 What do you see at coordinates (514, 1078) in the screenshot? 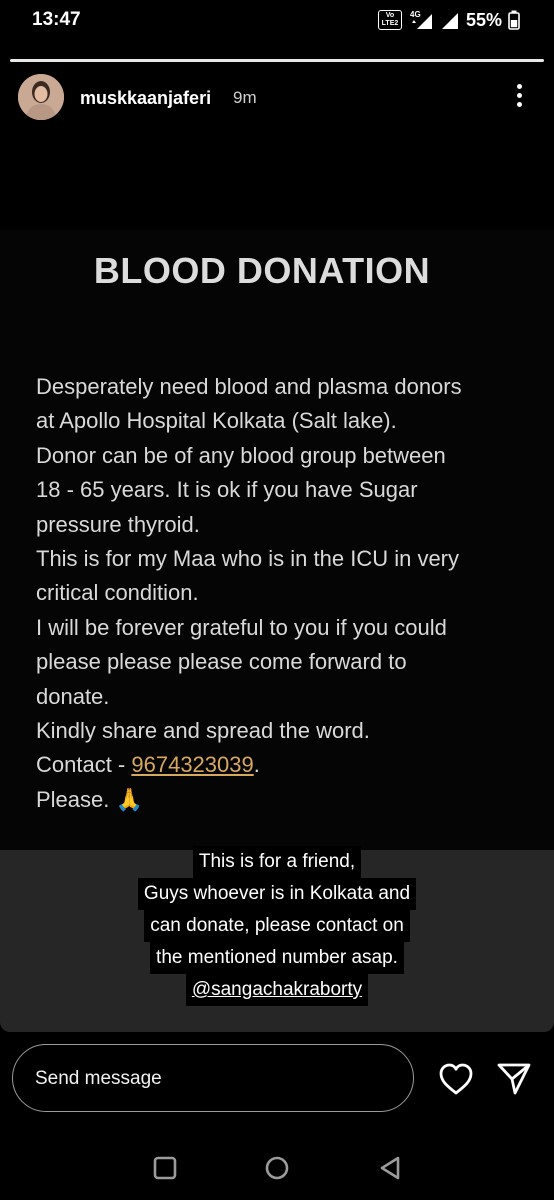
I see `send-icon` at bounding box center [514, 1078].